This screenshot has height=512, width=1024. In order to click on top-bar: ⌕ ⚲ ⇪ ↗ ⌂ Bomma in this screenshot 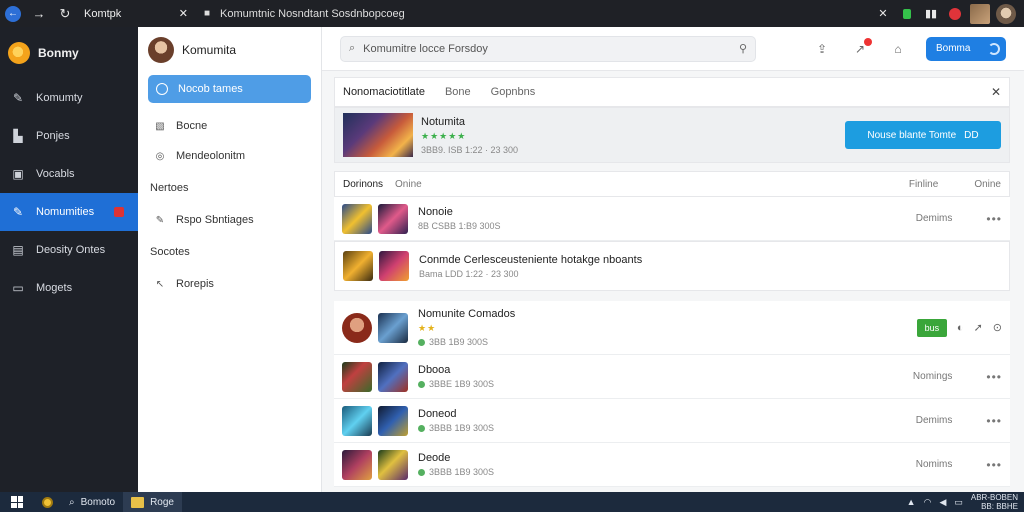, I will do `click(673, 49)`.